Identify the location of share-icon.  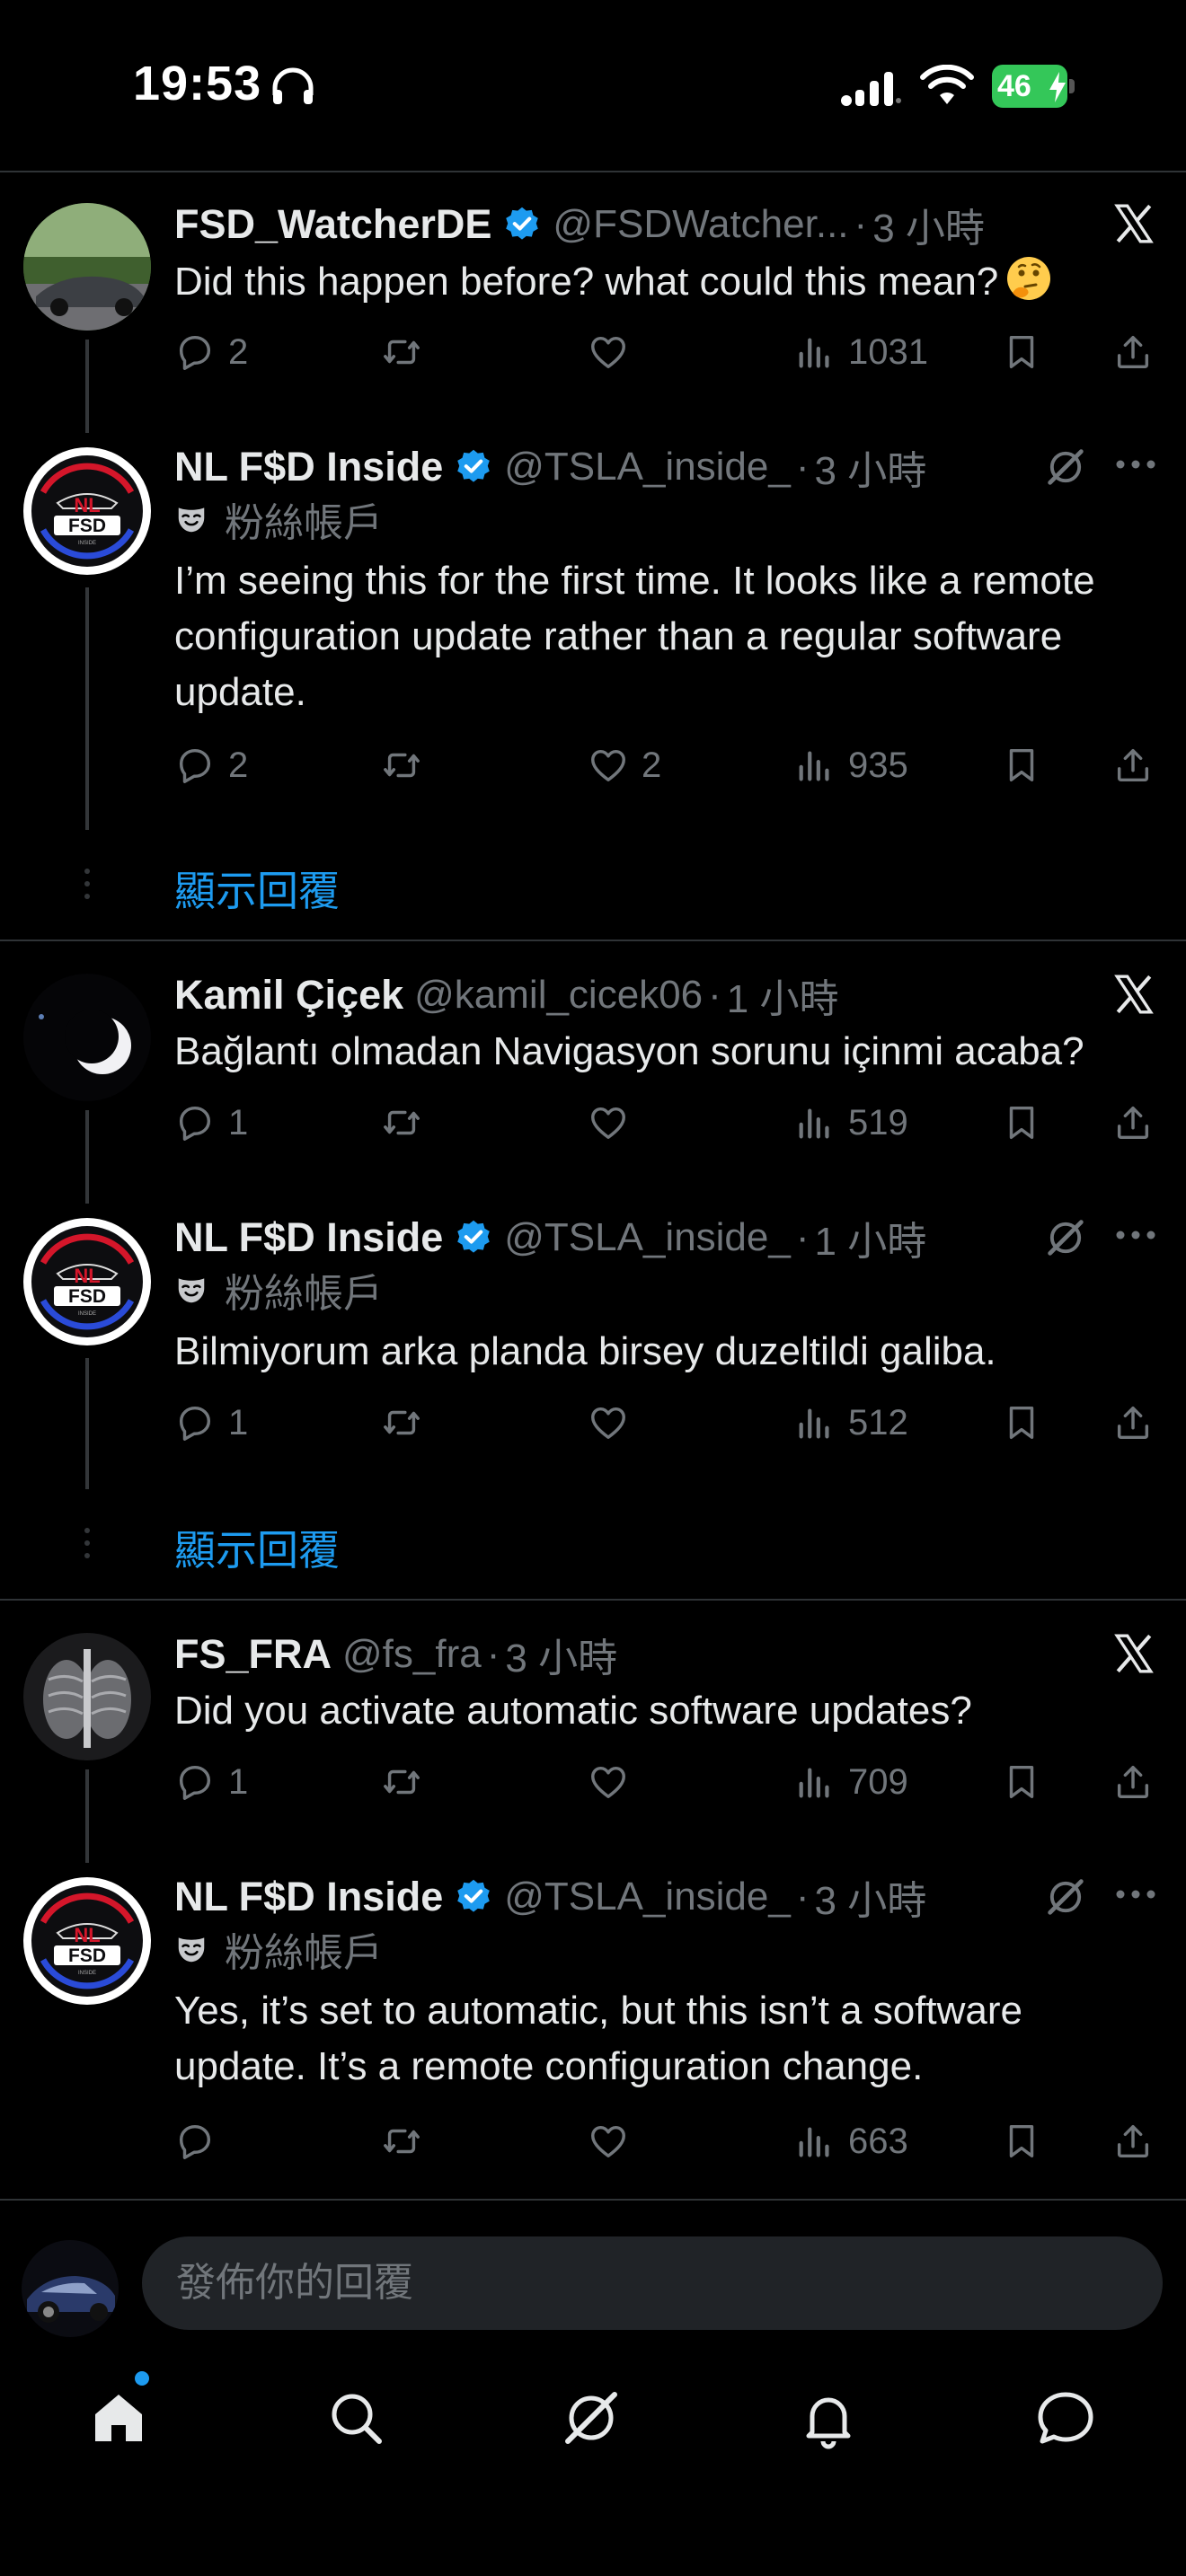
(1133, 1422).